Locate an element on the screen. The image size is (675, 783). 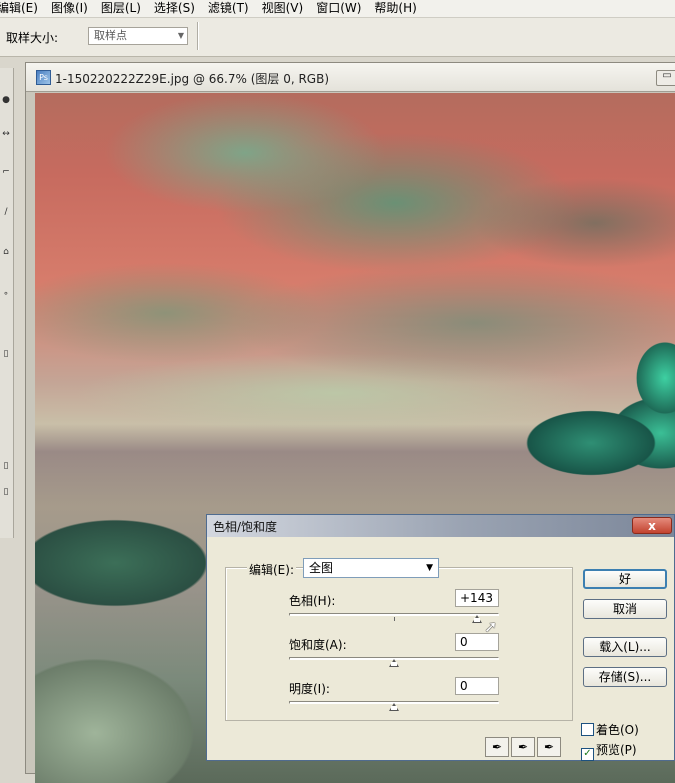
edit-range-value: 全图 is located at coordinates (321, 568).